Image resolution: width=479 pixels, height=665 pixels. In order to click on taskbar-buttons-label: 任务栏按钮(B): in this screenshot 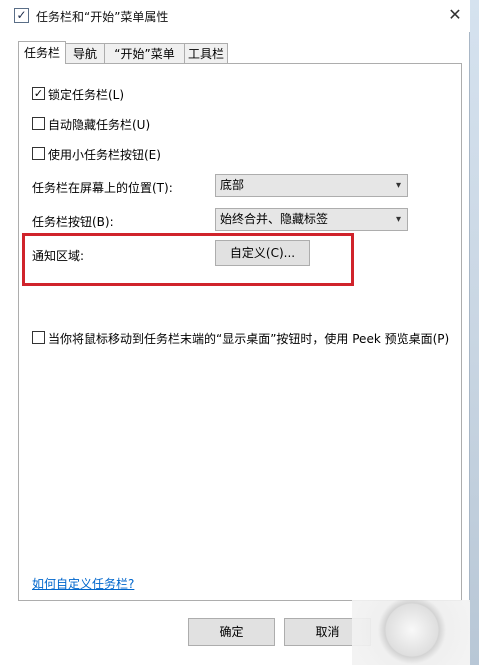, I will do `click(73, 222)`.